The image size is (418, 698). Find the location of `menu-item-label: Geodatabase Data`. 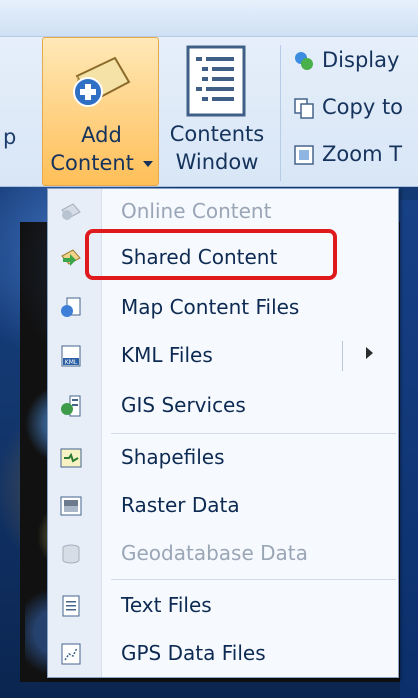

menu-item-label: Geodatabase Data is located at coordinates (214, 553).